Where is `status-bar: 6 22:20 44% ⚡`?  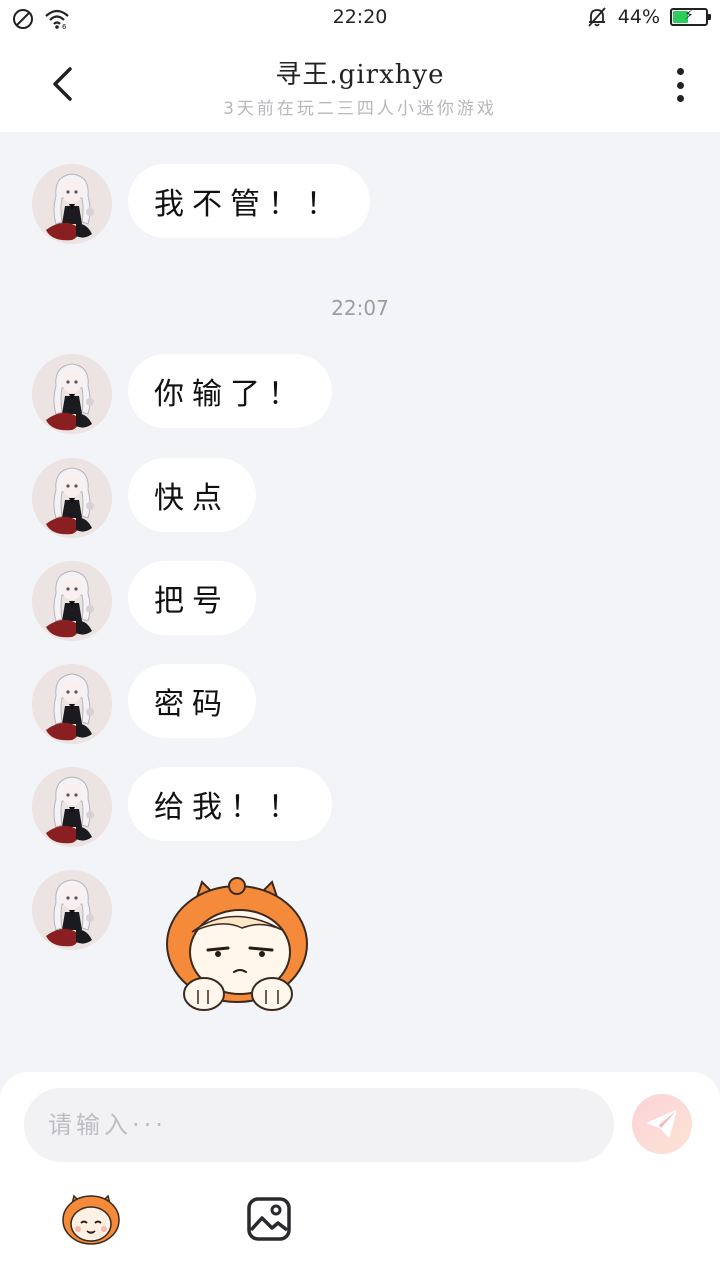 status-bar: 6 22:20 44% ⚡ is located at coordinates (360, 18).